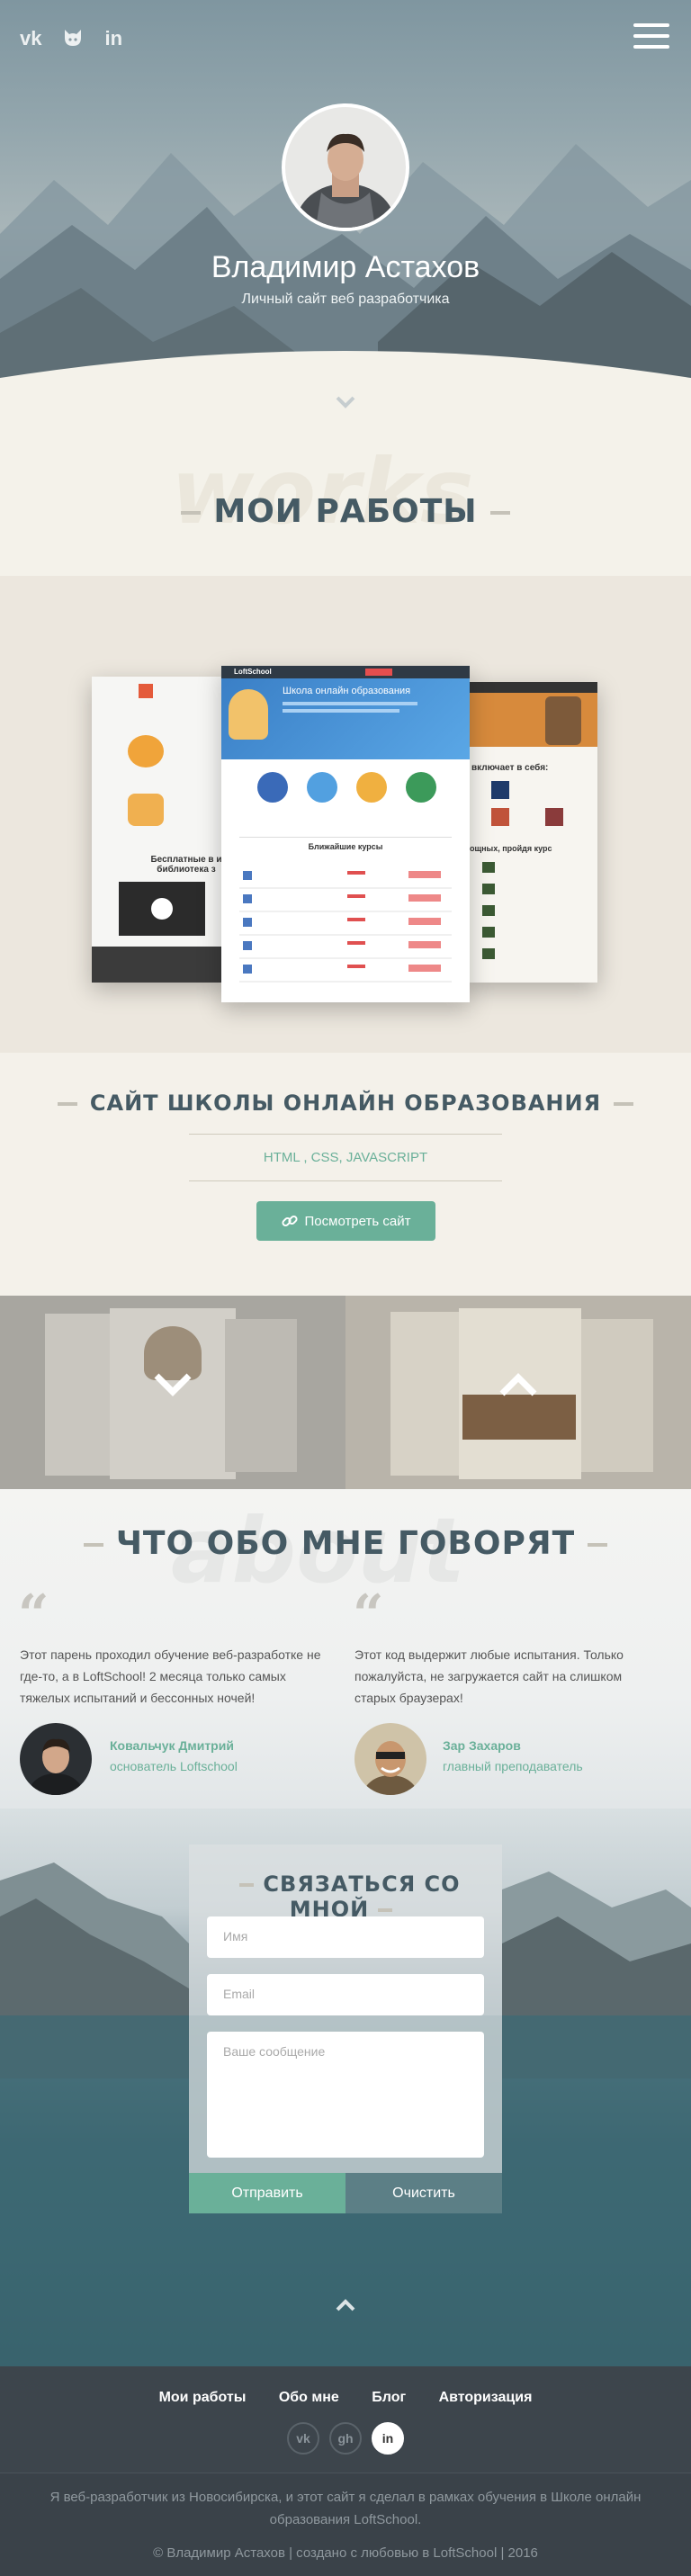 The width and height of the screenshot is (691, 2576). Describe the element at coordinates (346, 2439) in the screenshot. I see `github-icon: gh` at that location.